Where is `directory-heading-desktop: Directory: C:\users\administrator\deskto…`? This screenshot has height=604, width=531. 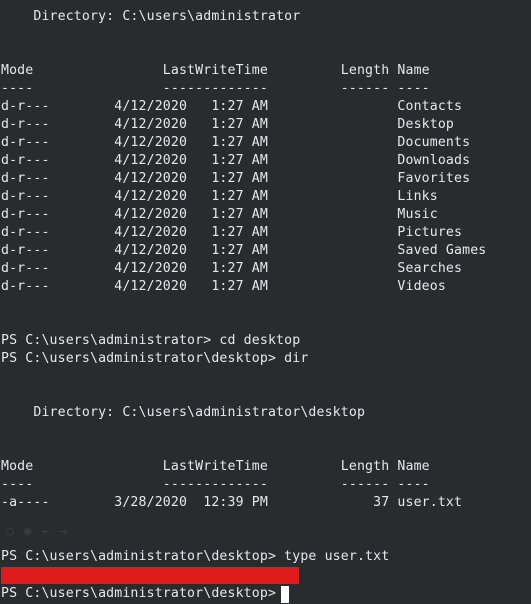
directory-heading-desktop: Directory: C:\users\administrator\deskto… is located at coordinates (183, 412).